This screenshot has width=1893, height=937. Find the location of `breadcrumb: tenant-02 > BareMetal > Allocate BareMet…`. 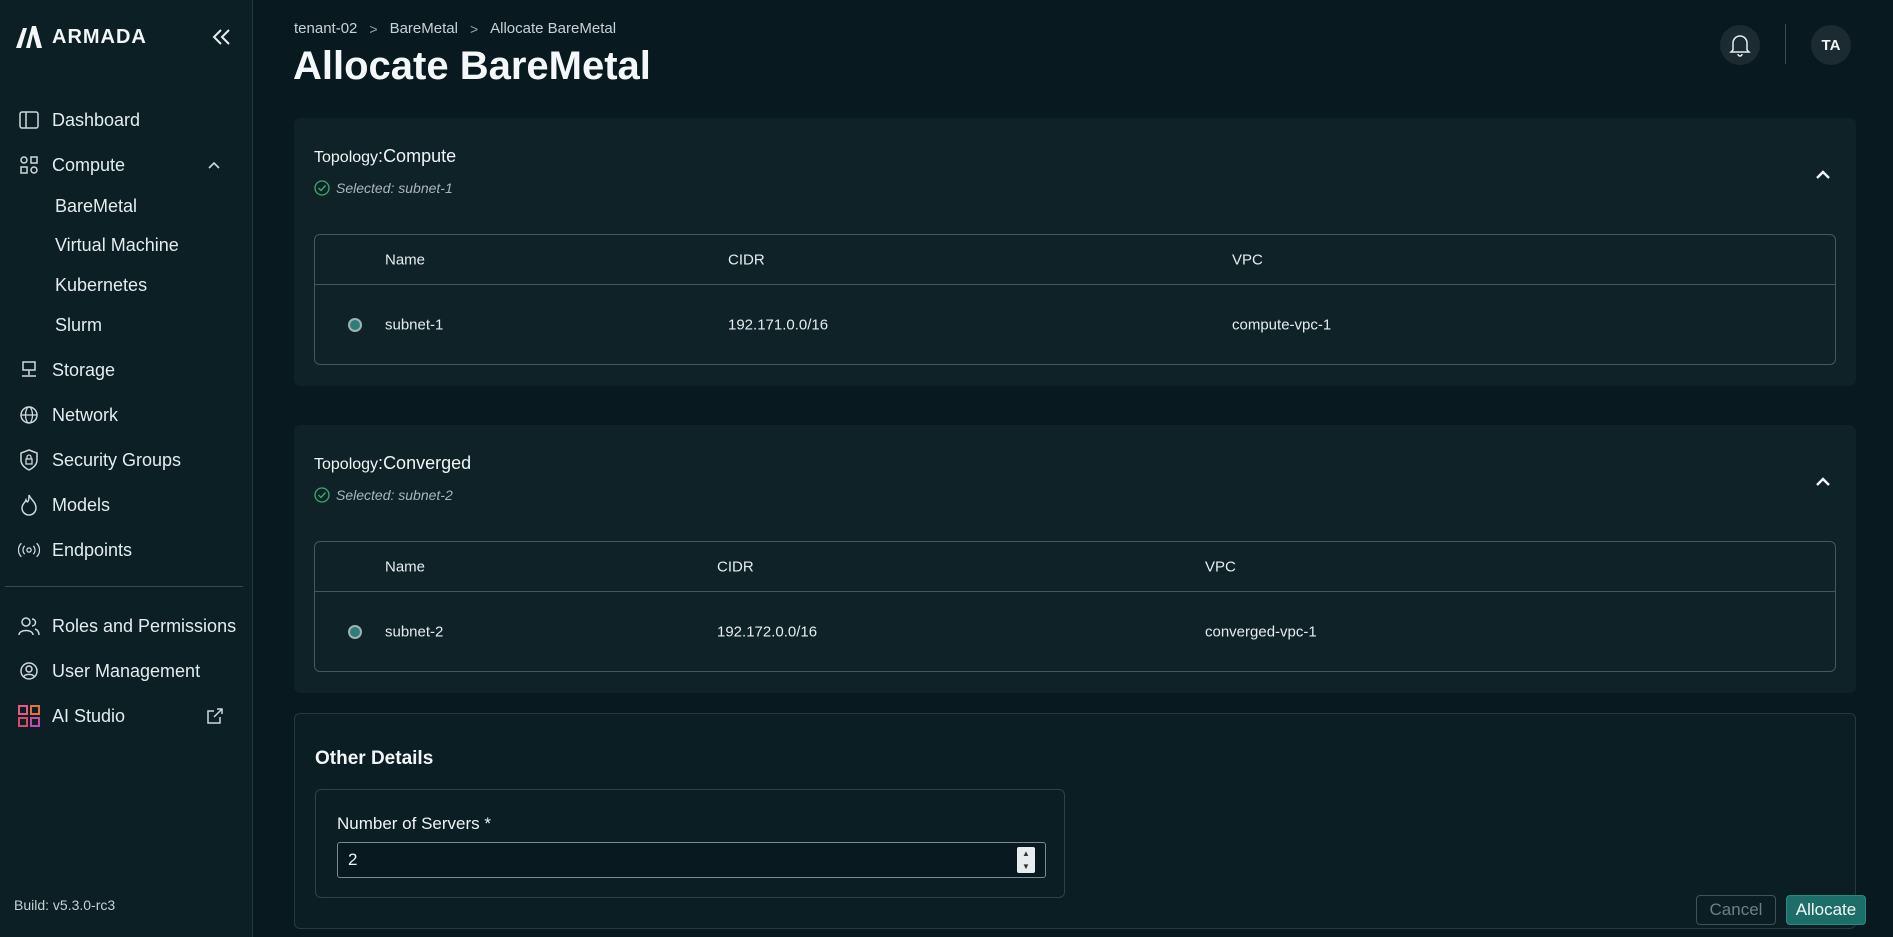

breadcrumb: tenant-02 > BareMetal > Allocate BareMet… is located at coordinates (455, 28).